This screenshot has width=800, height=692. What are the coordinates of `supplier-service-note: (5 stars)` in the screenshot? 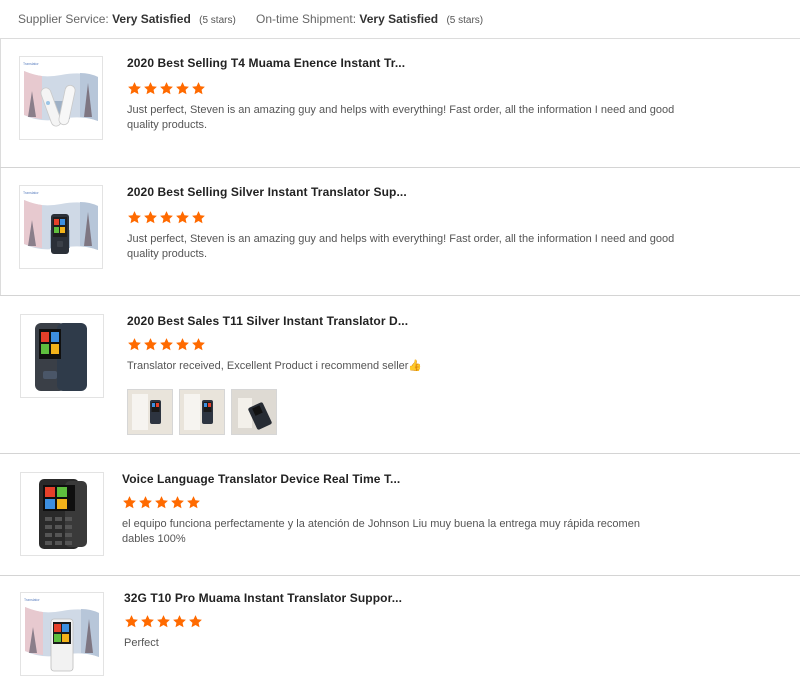 It's located at (217, 20).